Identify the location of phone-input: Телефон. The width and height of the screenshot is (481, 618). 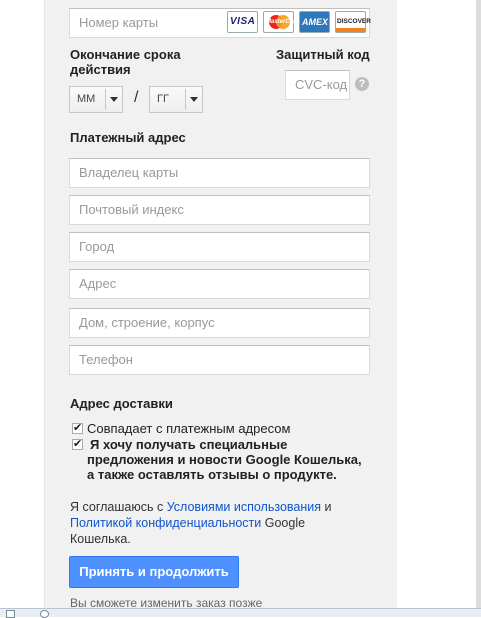
(219, 360).